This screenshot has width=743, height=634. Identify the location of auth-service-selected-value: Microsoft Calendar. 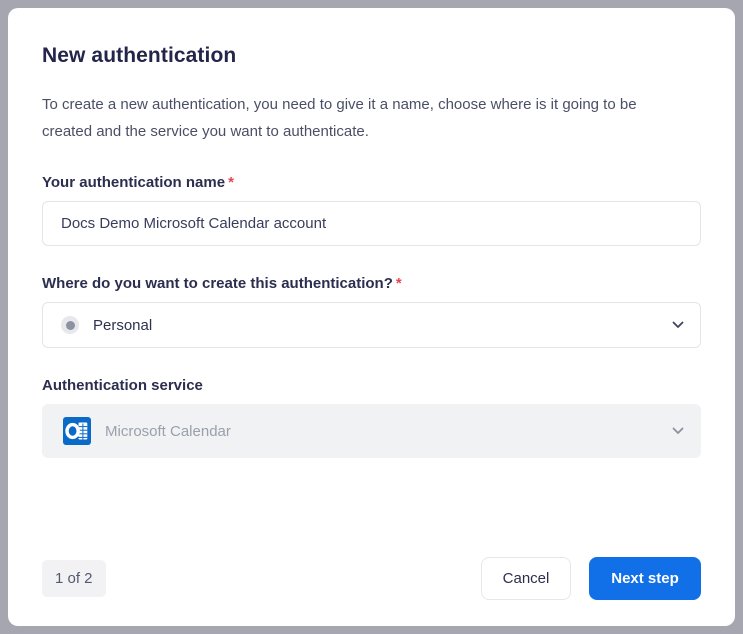
(168, 431).